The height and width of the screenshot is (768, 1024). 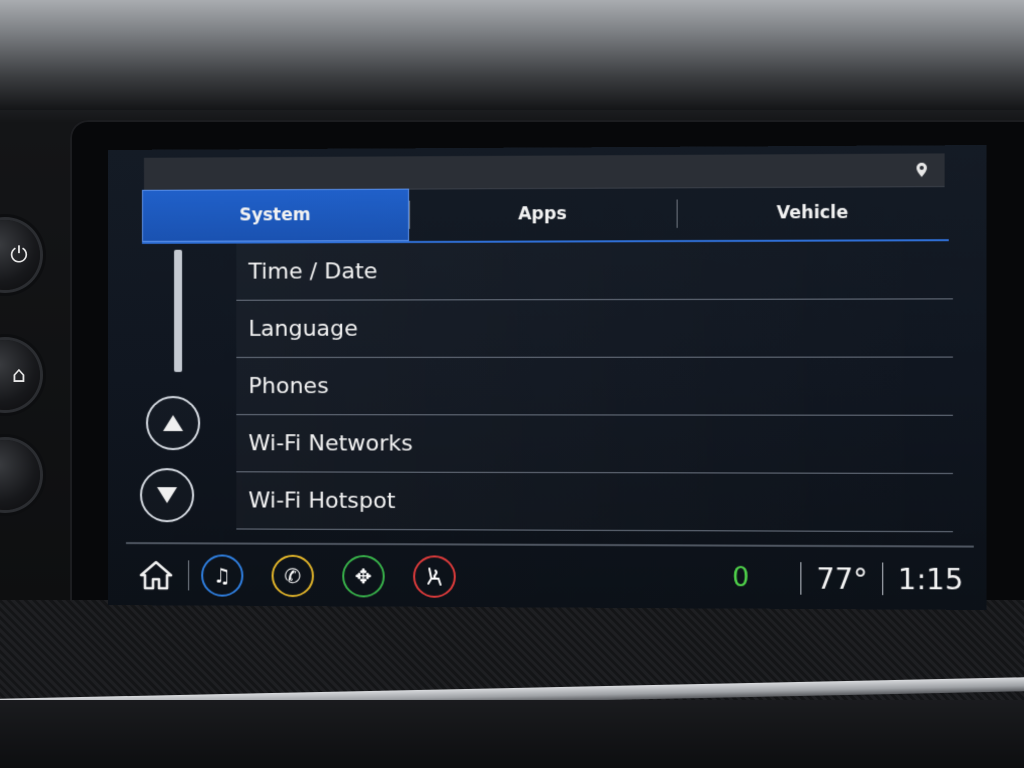 I want to click on tab-system-label: System, so click(x=275, y=215).